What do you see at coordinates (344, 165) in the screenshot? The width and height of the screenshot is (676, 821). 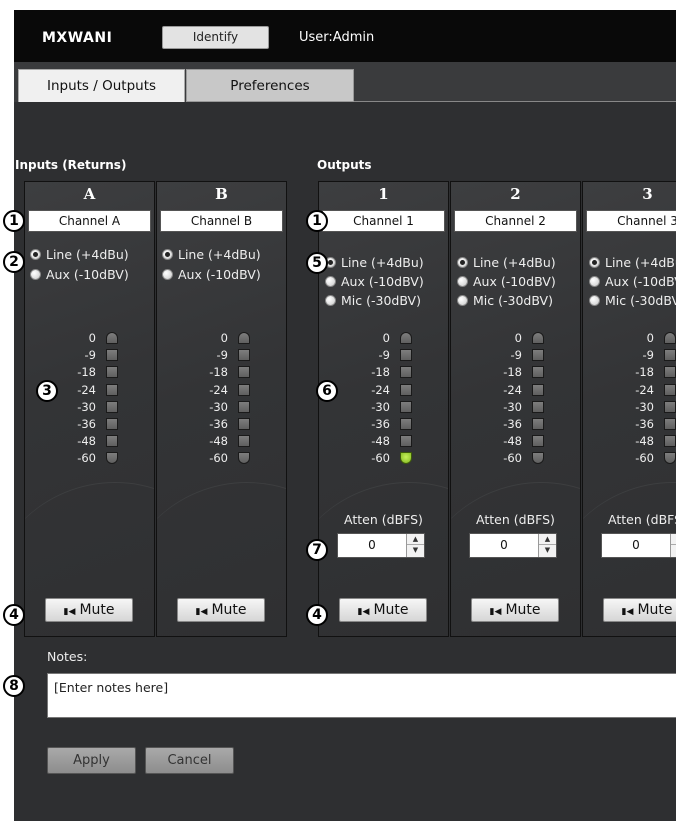 I see `outputs-section-title: Outputs` at bounding box center [344, 165].